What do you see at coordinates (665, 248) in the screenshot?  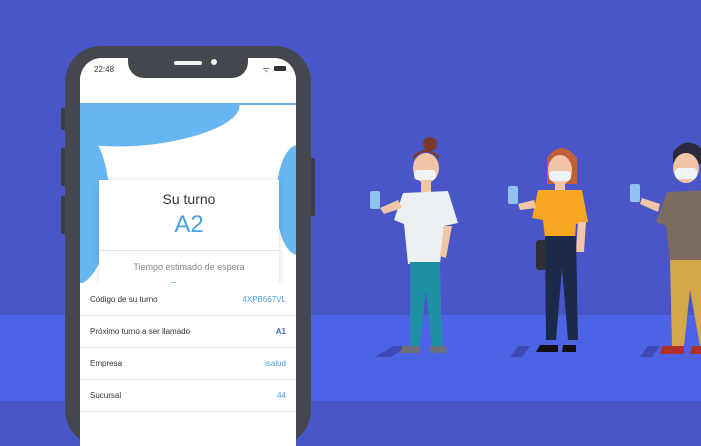 I see `person-brown-shirt` at bounding box center [665, 248].